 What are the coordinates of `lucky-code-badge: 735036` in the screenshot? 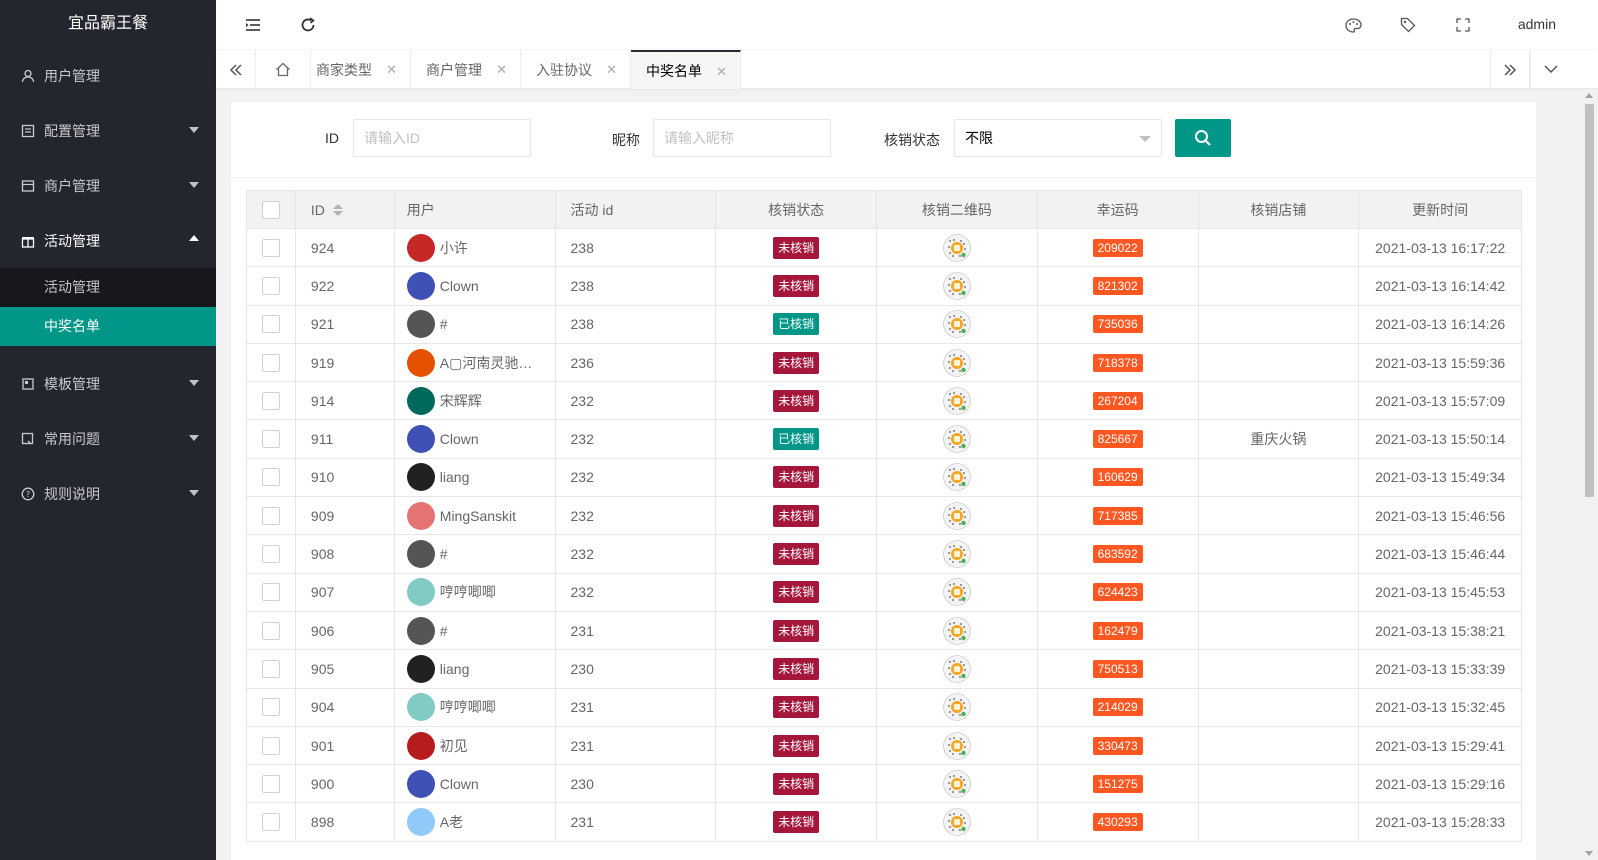 It's located at (1117, 324).